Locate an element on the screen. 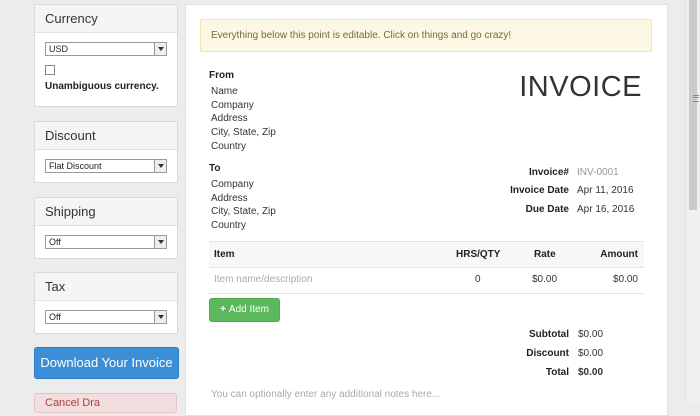  qty-column-header: HRS/QTY is located at coordinates (478, 254).